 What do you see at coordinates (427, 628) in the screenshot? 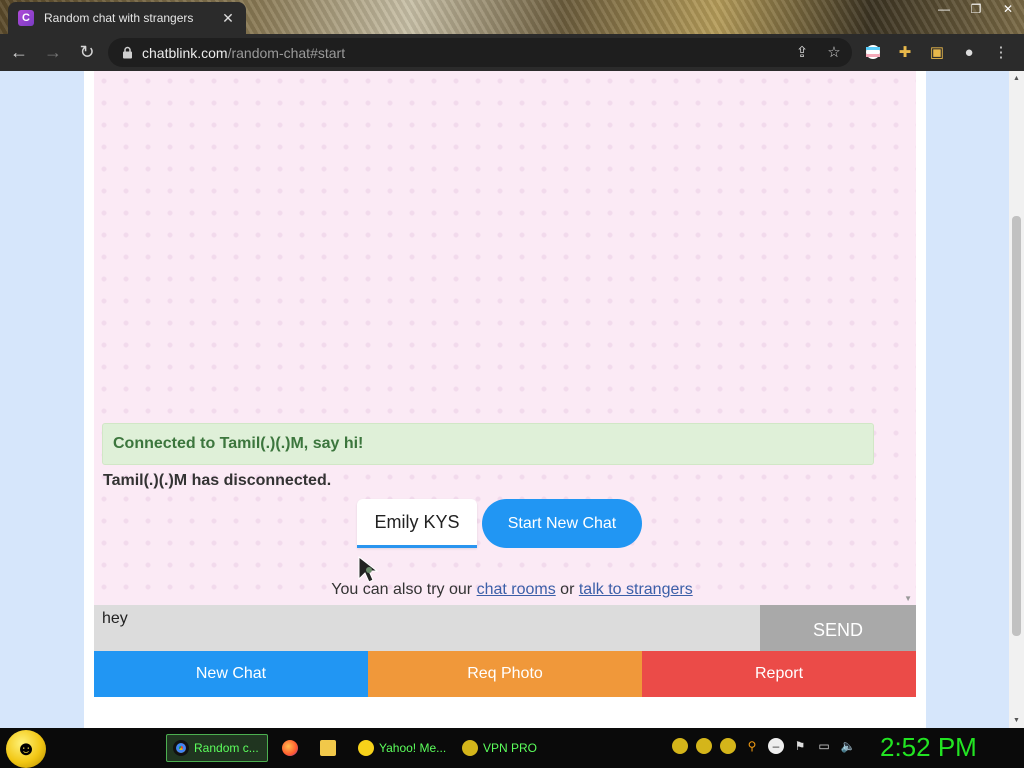
I see `message-input: hey` at bounding box center [427, 628].